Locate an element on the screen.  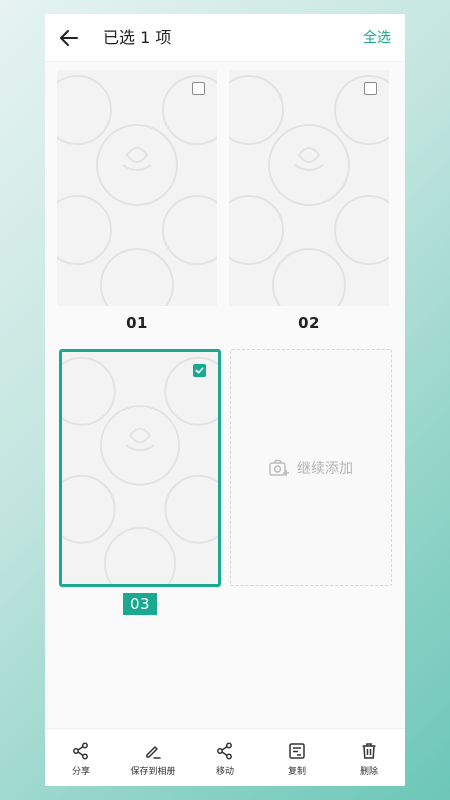
back-button is located at coordinates (69, 38).